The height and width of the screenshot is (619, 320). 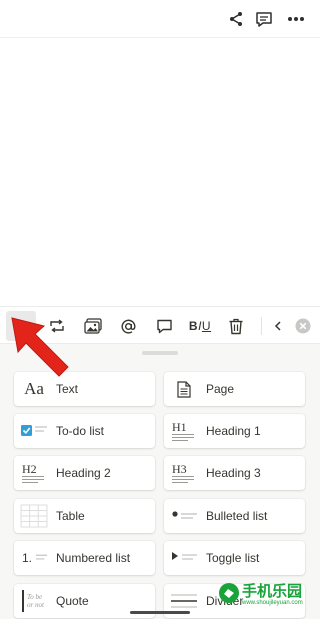 I want to click on block-item-label: Table, so click(x=70, y=516).